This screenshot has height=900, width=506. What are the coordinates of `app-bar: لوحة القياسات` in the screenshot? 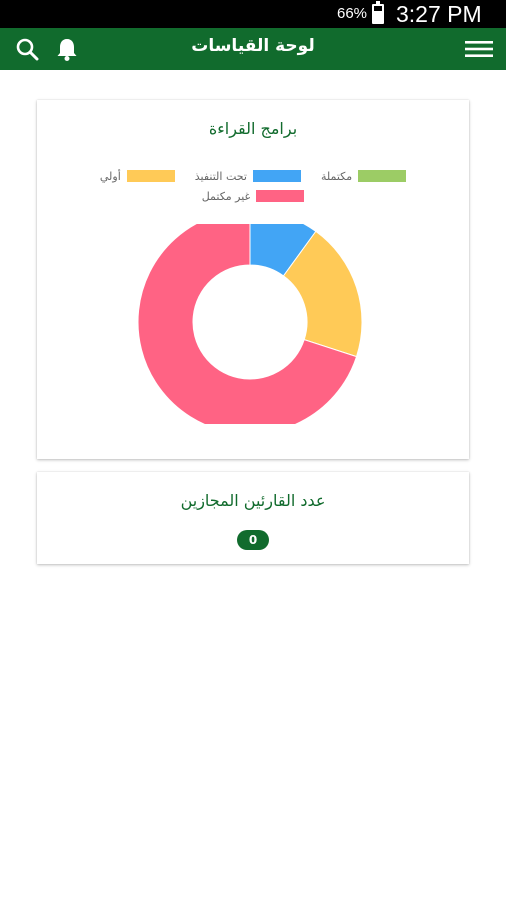 It's located at (253, 49).